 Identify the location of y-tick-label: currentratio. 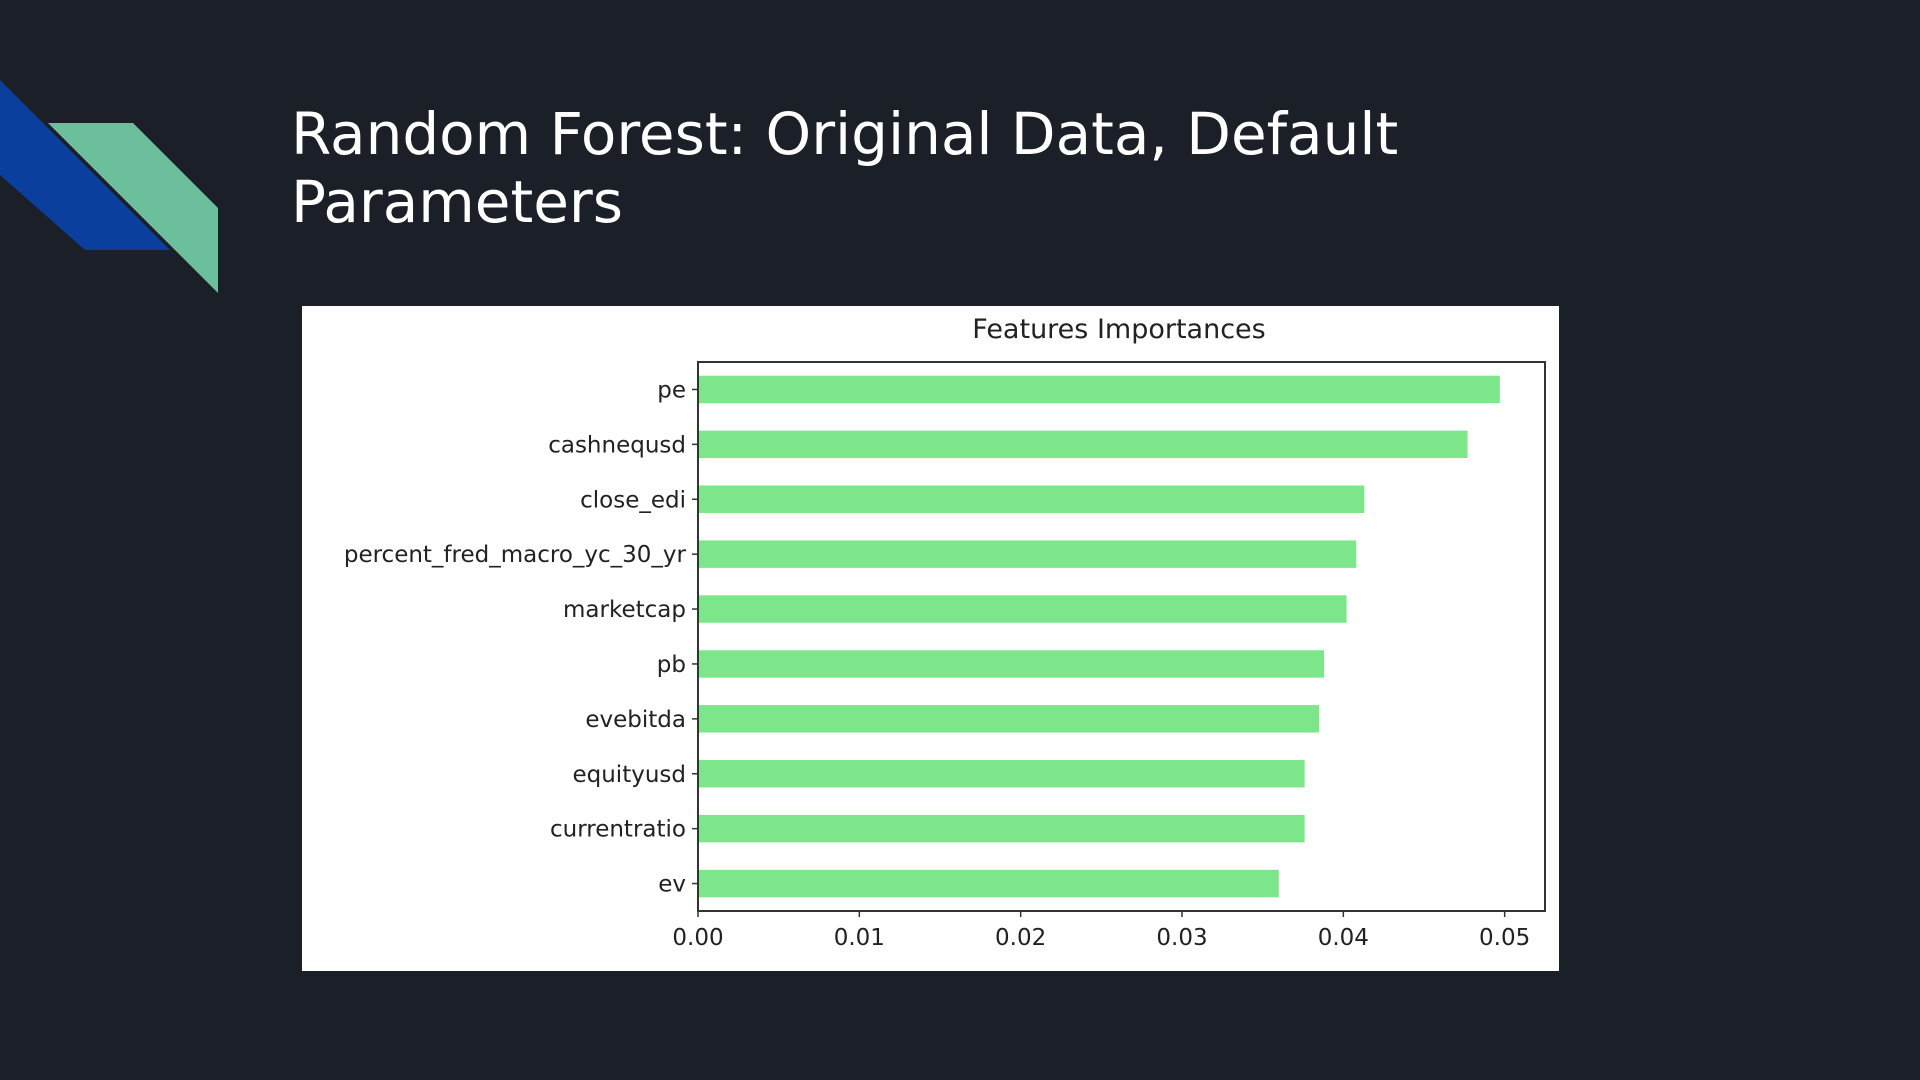
(618, 830).